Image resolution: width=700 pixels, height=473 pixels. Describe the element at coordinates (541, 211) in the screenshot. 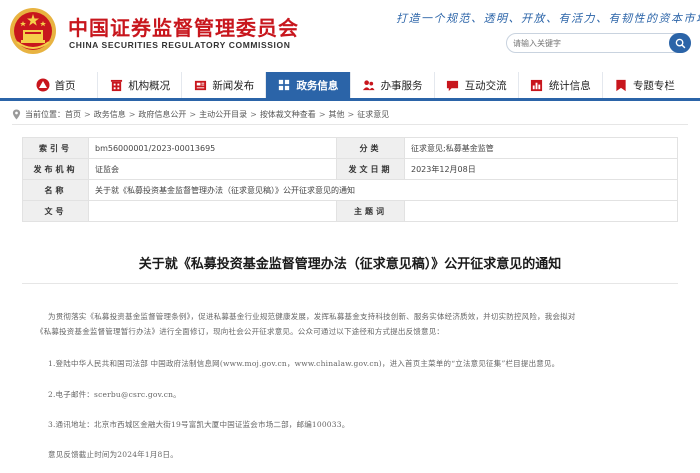

I see `keywords-value` at that location.